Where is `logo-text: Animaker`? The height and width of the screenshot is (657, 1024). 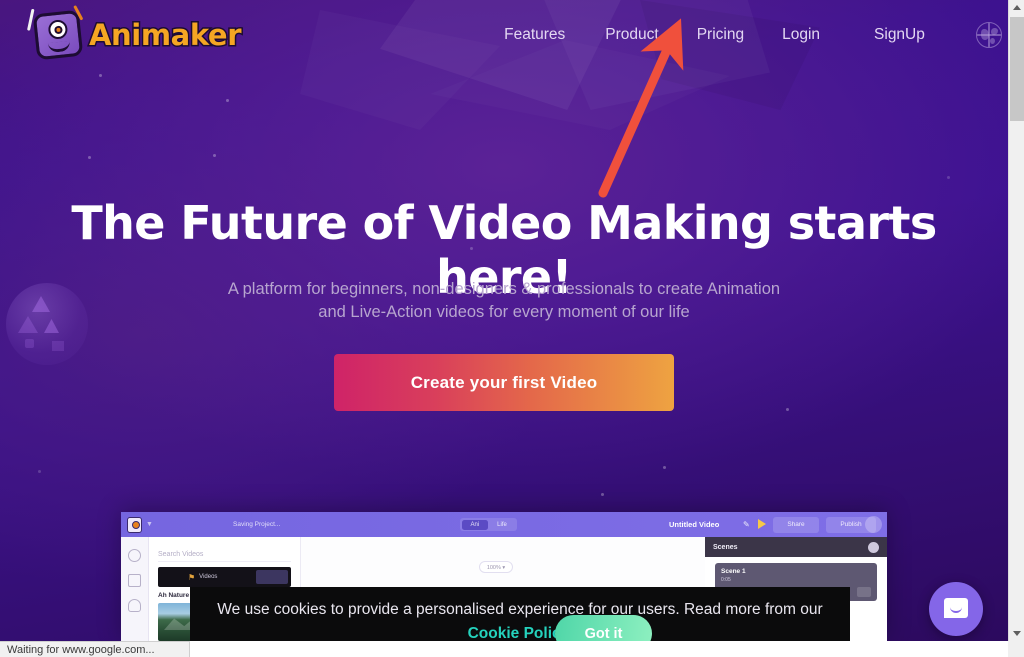 logo-text: Animaker is located at coordinates (165, 35).